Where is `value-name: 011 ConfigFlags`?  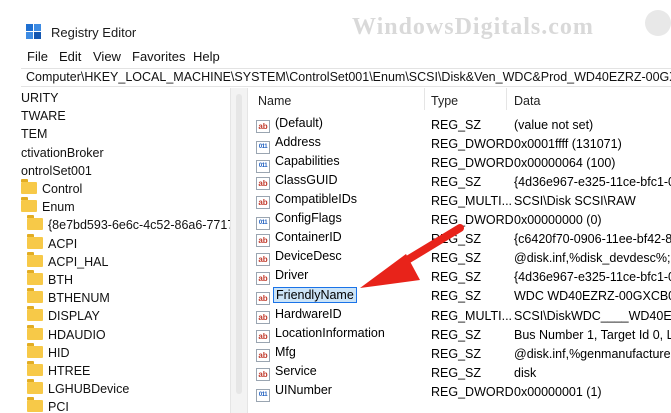
value-name: 011 ConfigFlags is located at coordinates (300, 221).